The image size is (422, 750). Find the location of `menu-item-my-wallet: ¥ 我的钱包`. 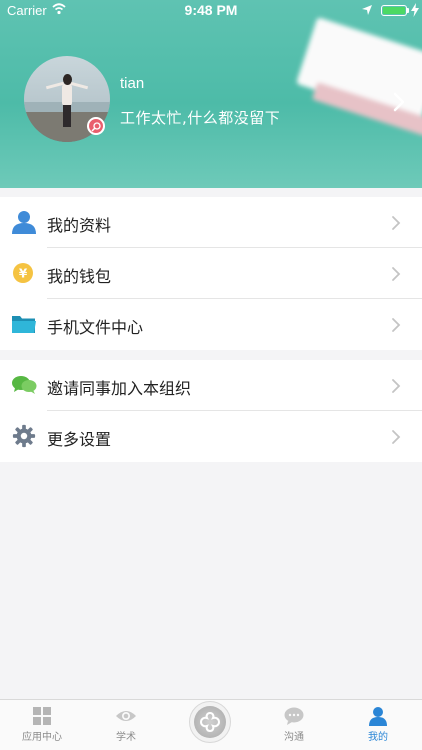

menu-item-my-wallet: ¥ 我的钱包 is located at coordinates (211, 273).